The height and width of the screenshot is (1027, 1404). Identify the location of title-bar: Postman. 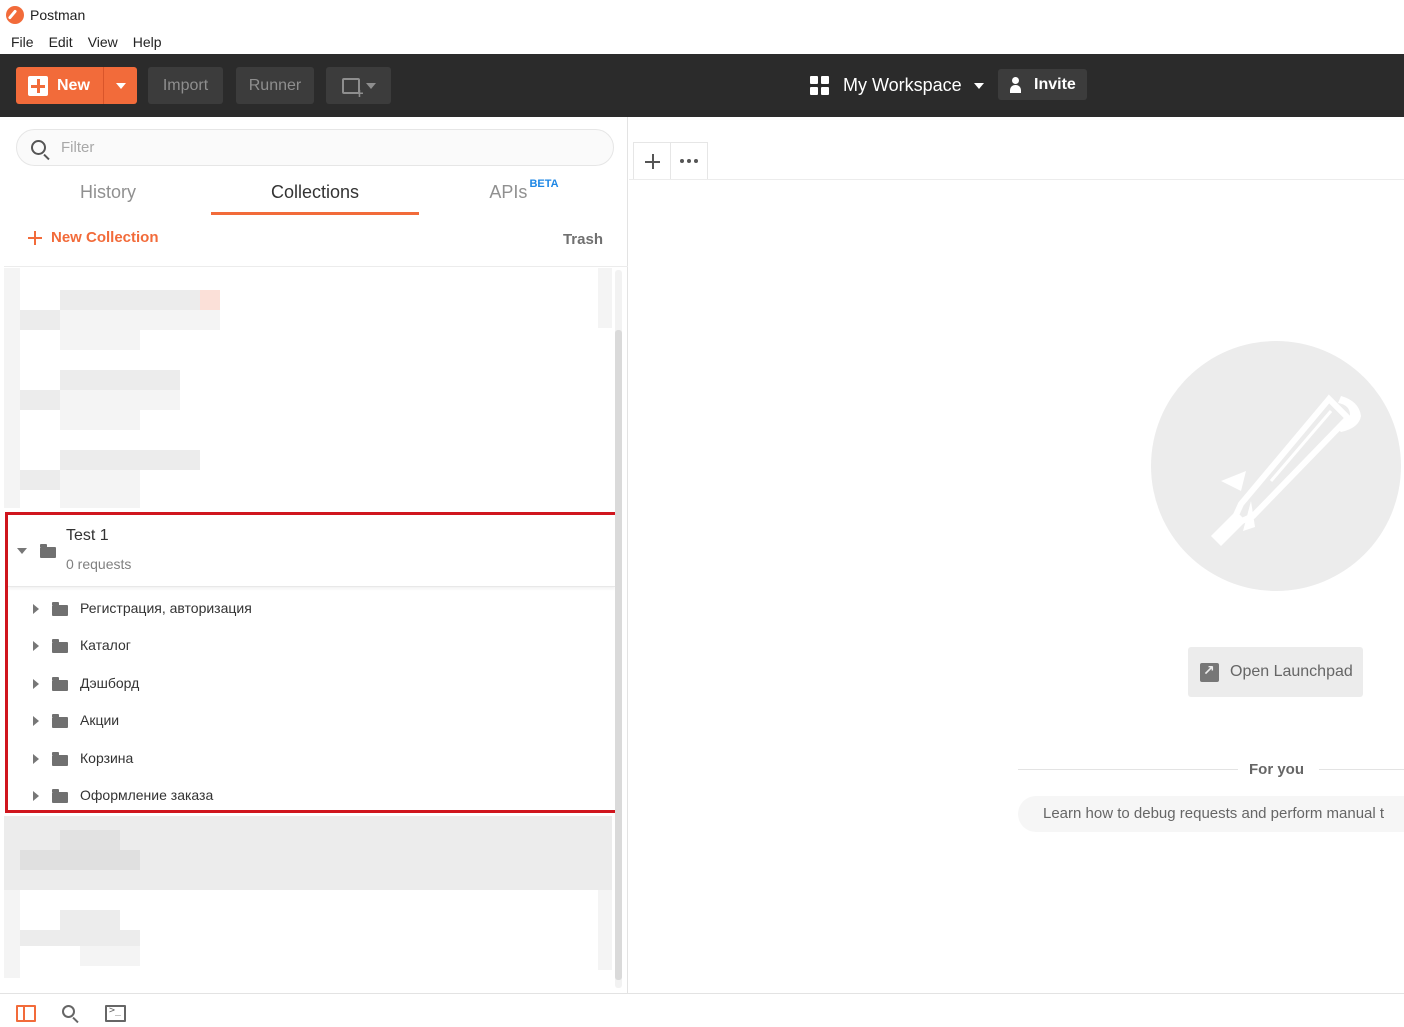
(702, 14).